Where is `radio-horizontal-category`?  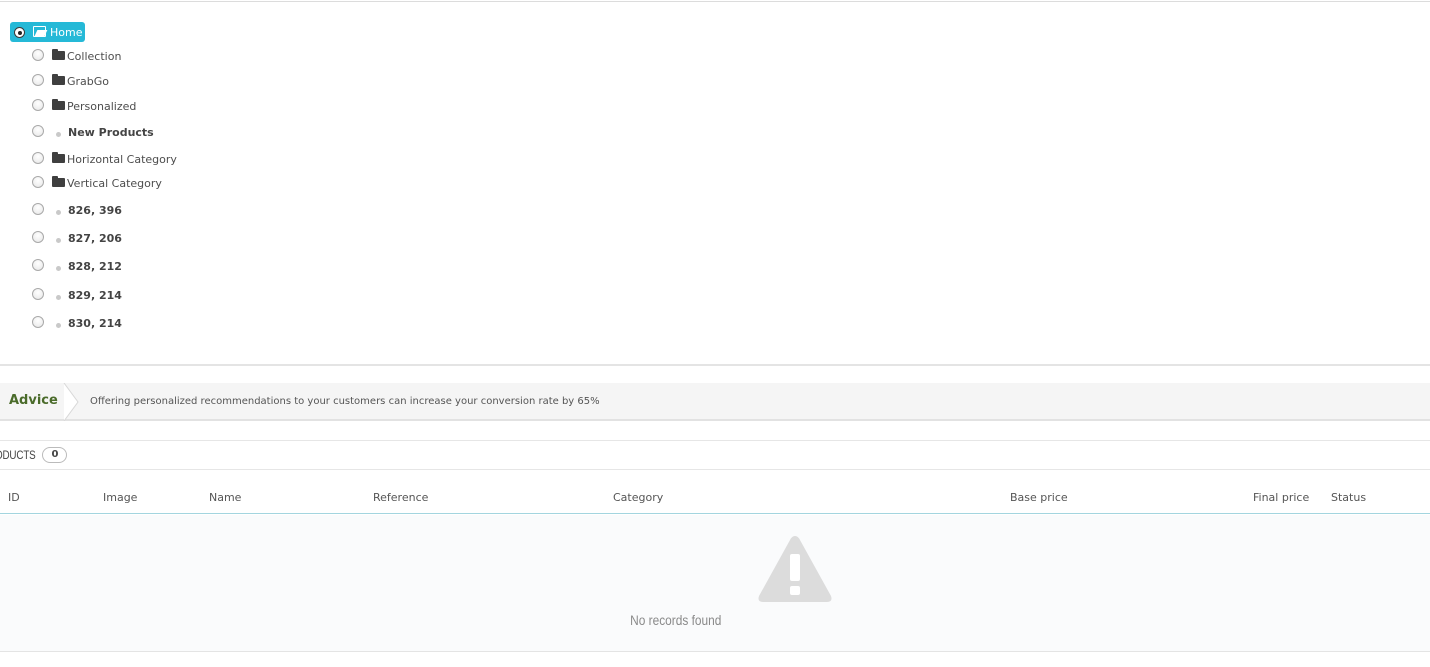
radio-horizontal-category is located at coordinates (38, 158).